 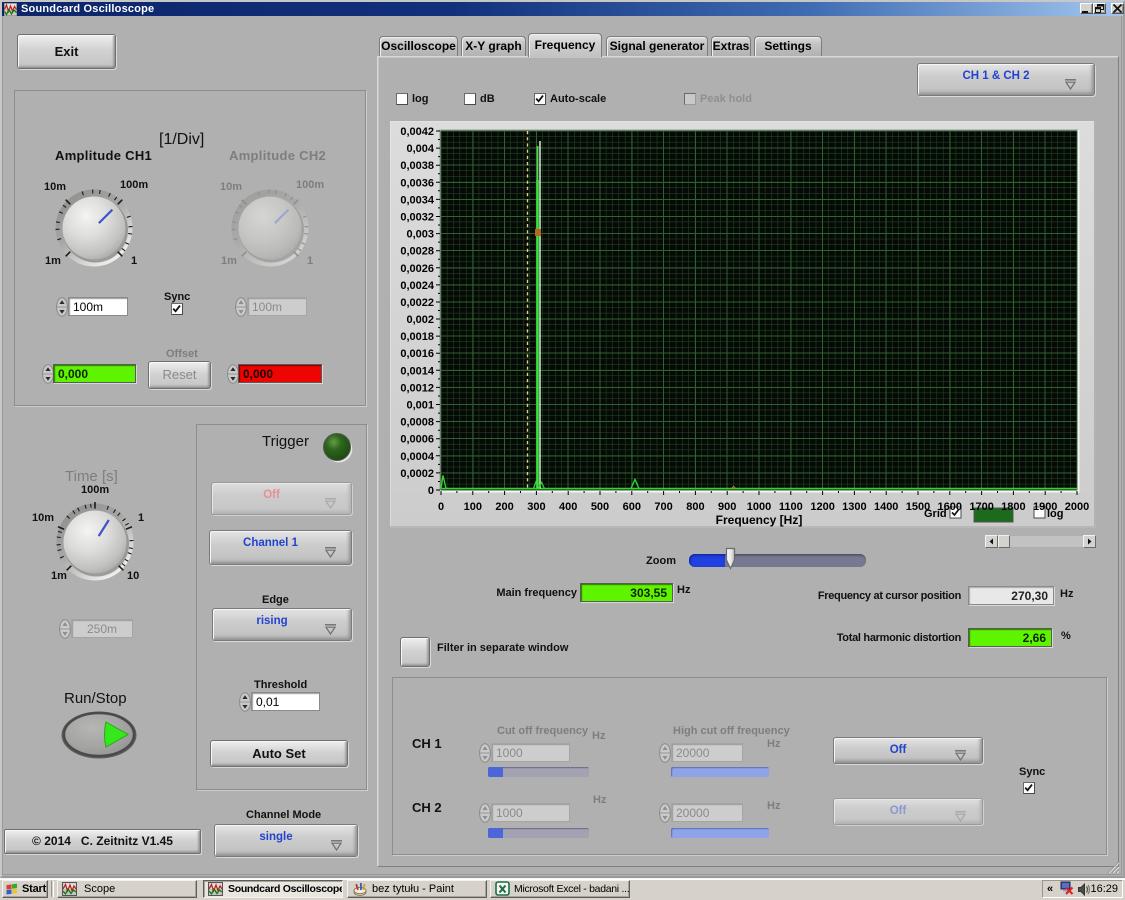 What do you see at coordinates (568, 507) in the screenshot?
I see `svg-text: 400` at bounding box center [568, 507].